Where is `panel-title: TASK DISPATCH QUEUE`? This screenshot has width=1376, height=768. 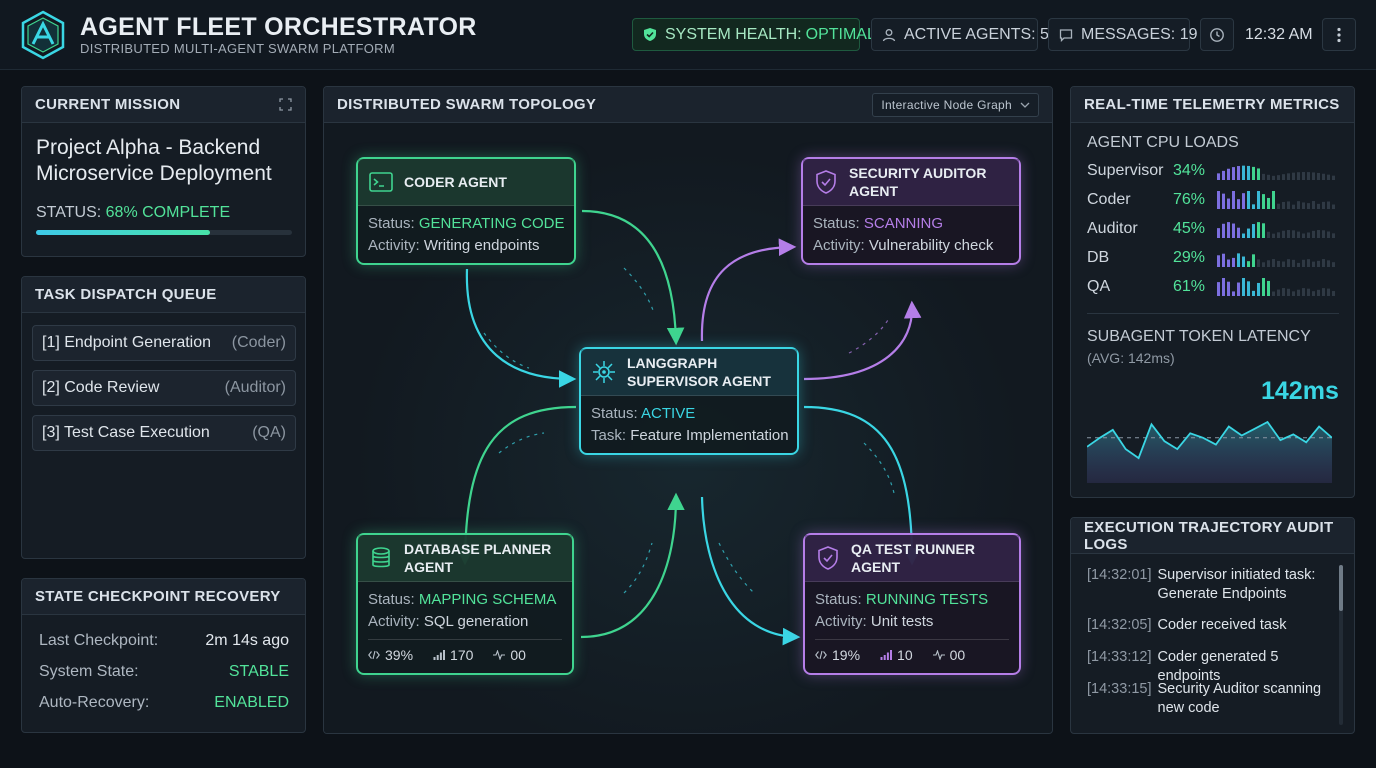
panel-title: TASK DISPATCH QUEUE is located at coordinates (126, 294).